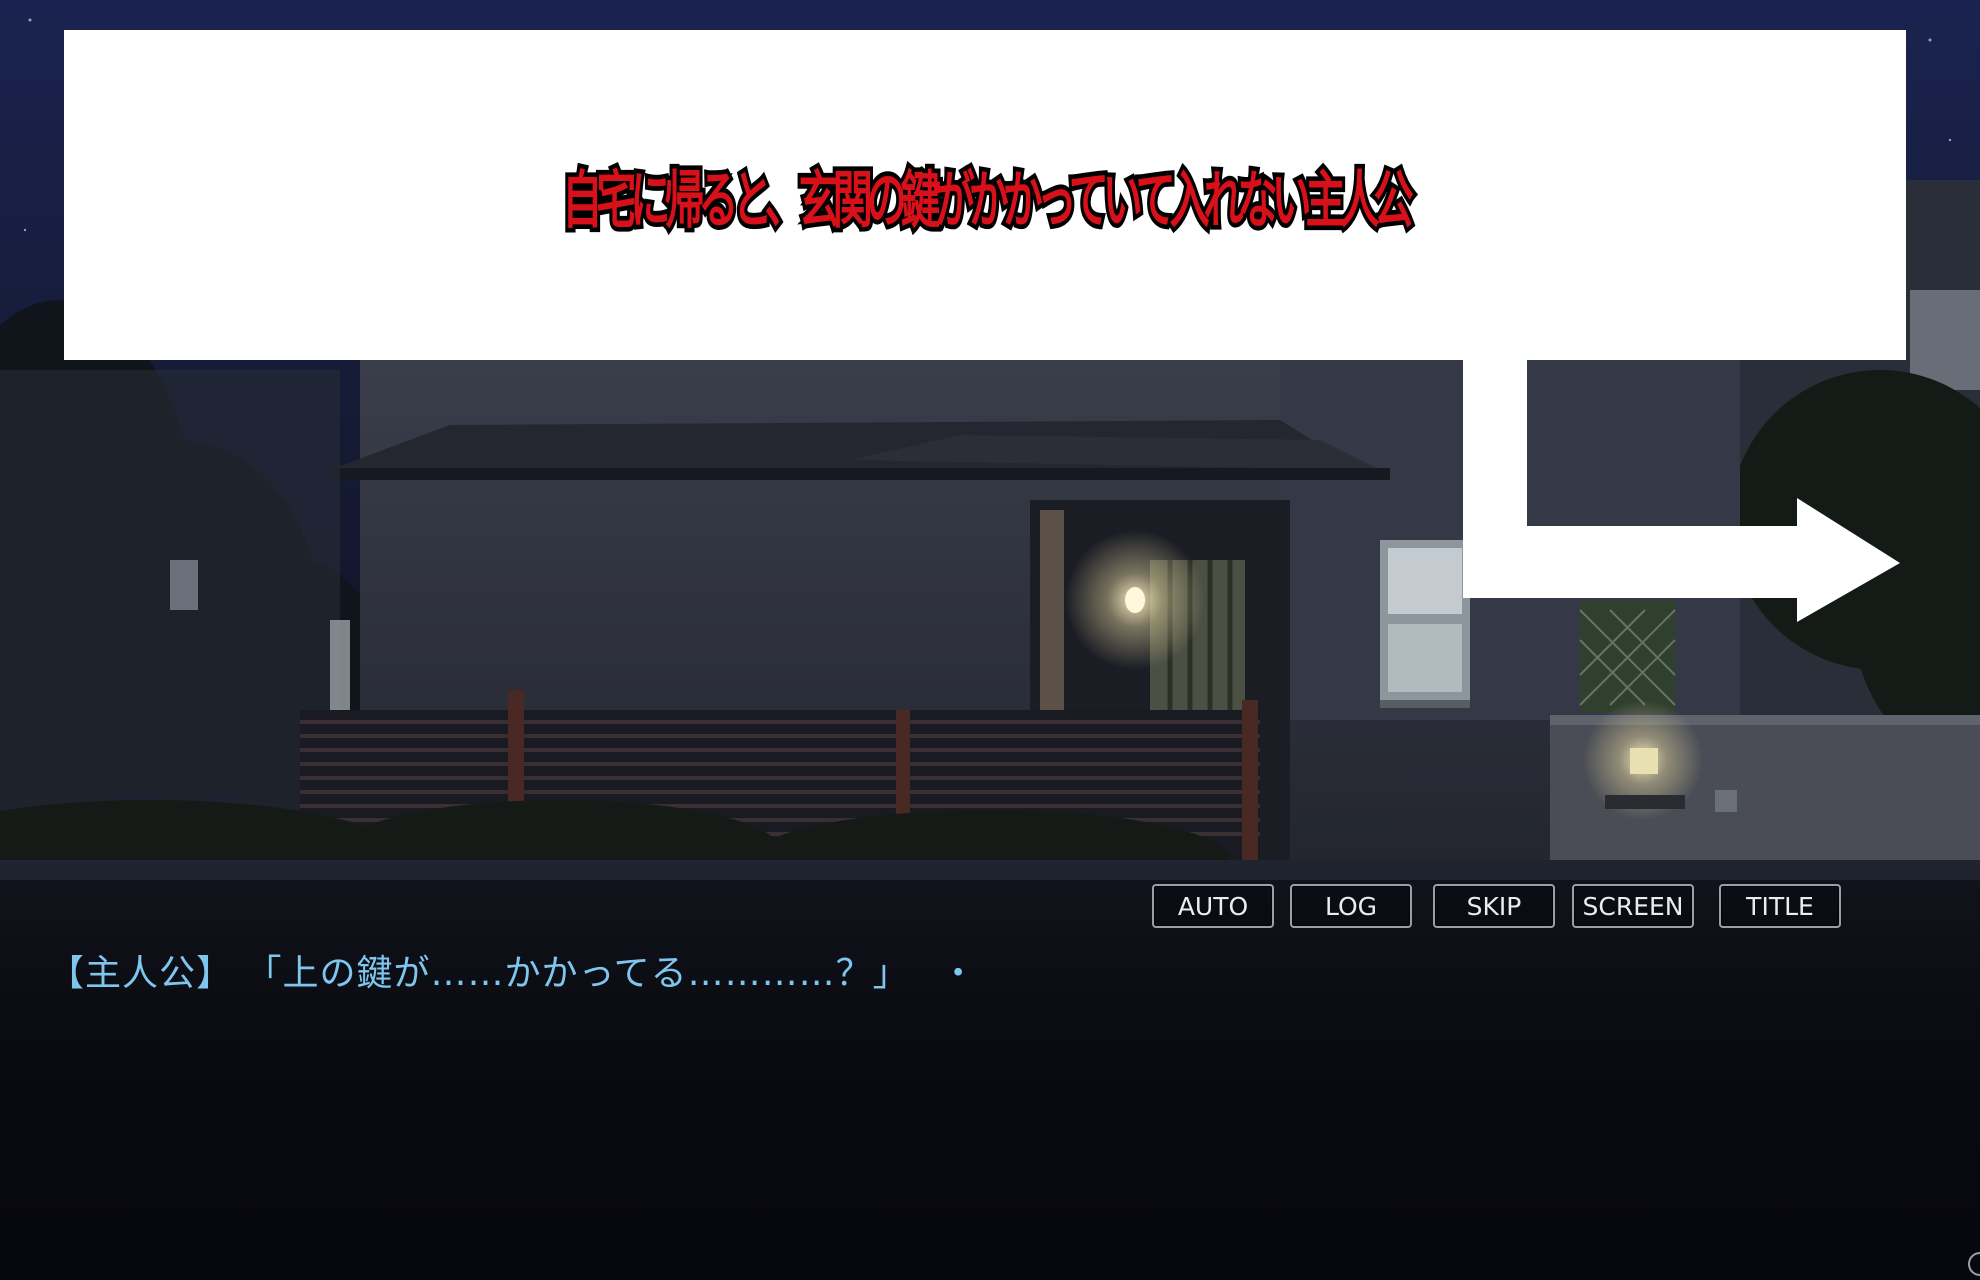 This screenshot has width=1980, height=1280. I want to click on speaker-name: 【主人公】, so click(141, 973).